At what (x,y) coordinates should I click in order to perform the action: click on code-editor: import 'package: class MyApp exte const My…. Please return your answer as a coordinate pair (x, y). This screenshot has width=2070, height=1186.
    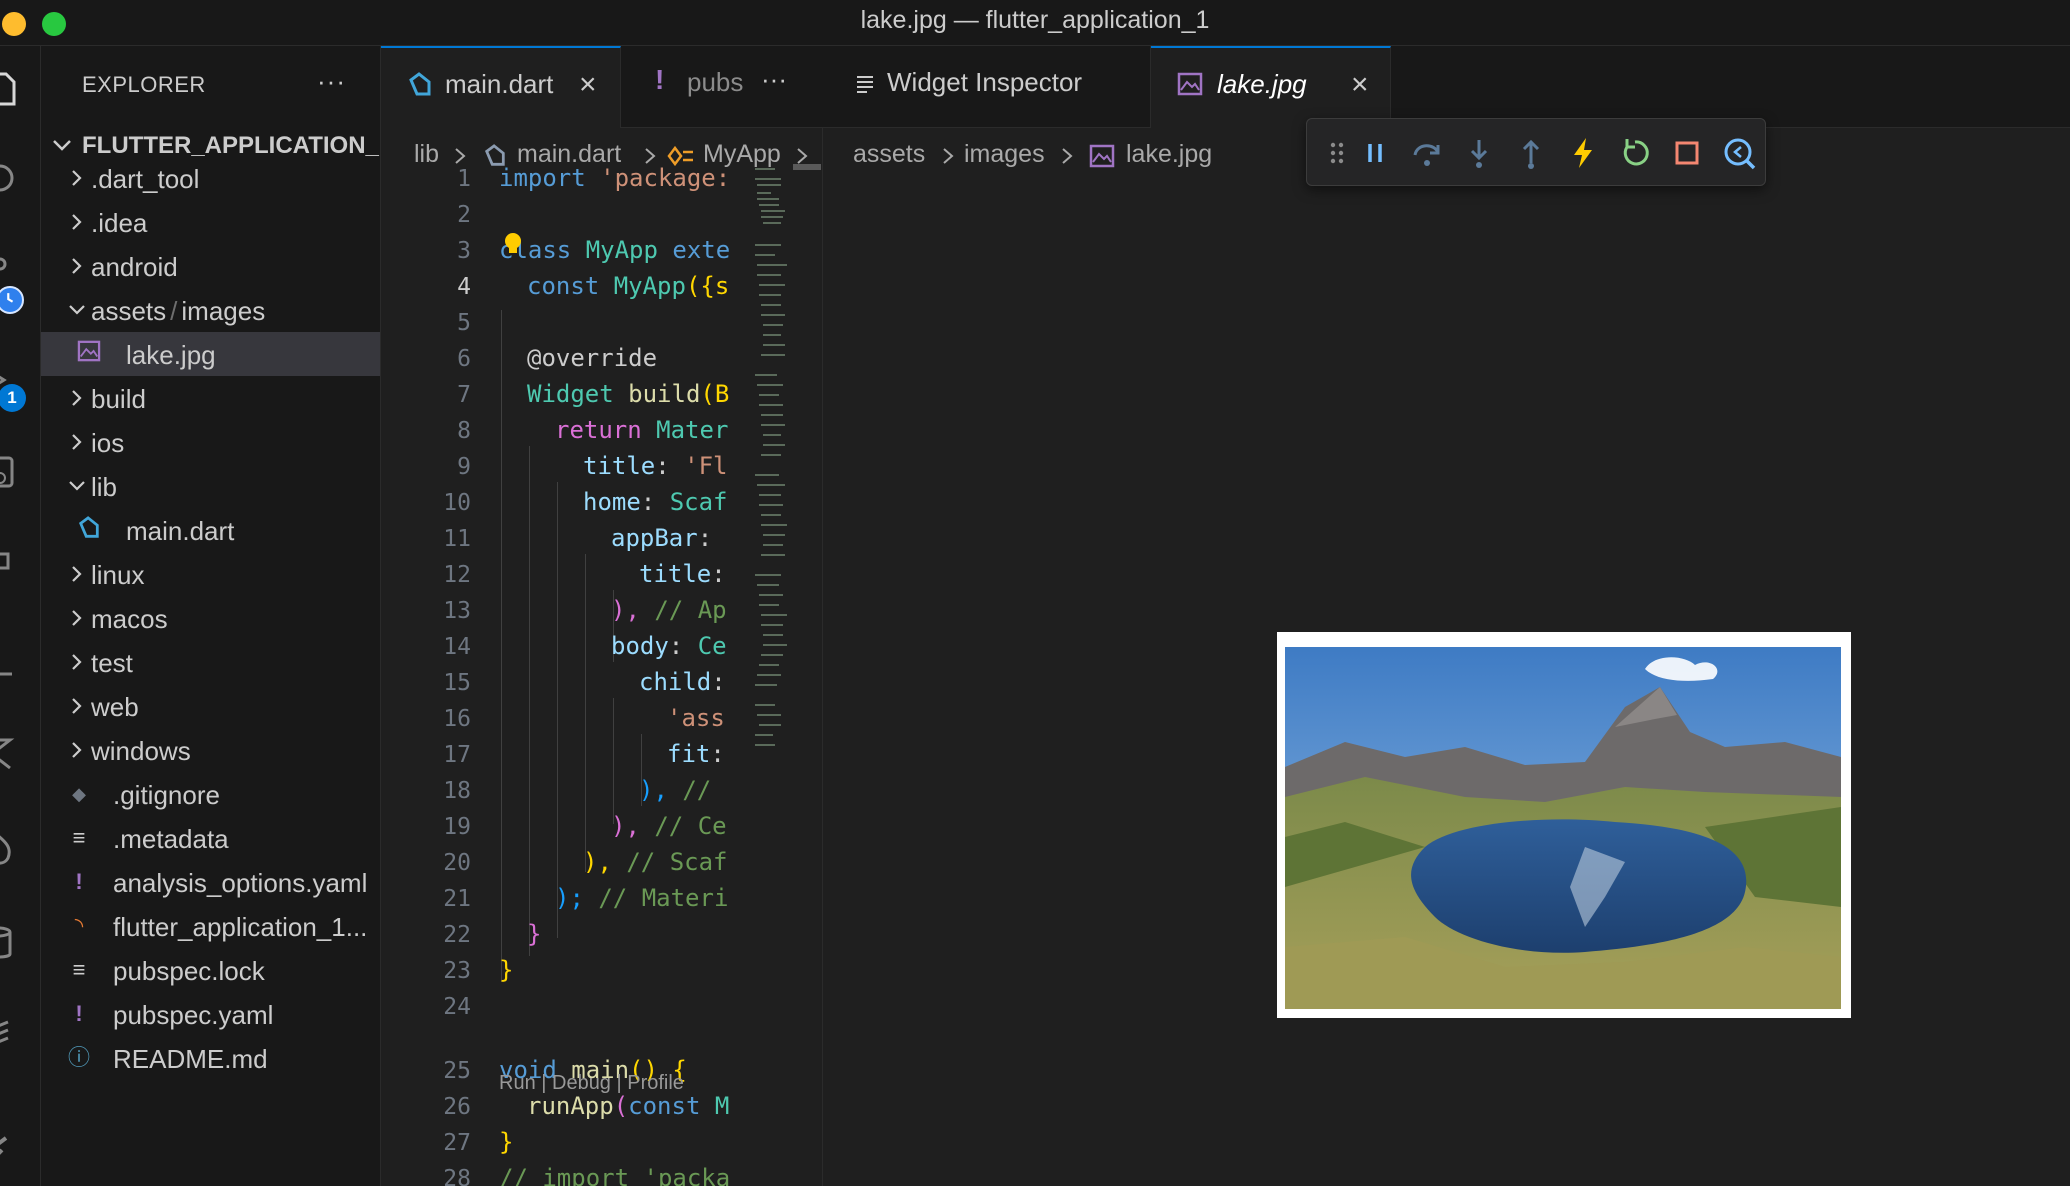
    Looking at the image, I should click on (624, 675).